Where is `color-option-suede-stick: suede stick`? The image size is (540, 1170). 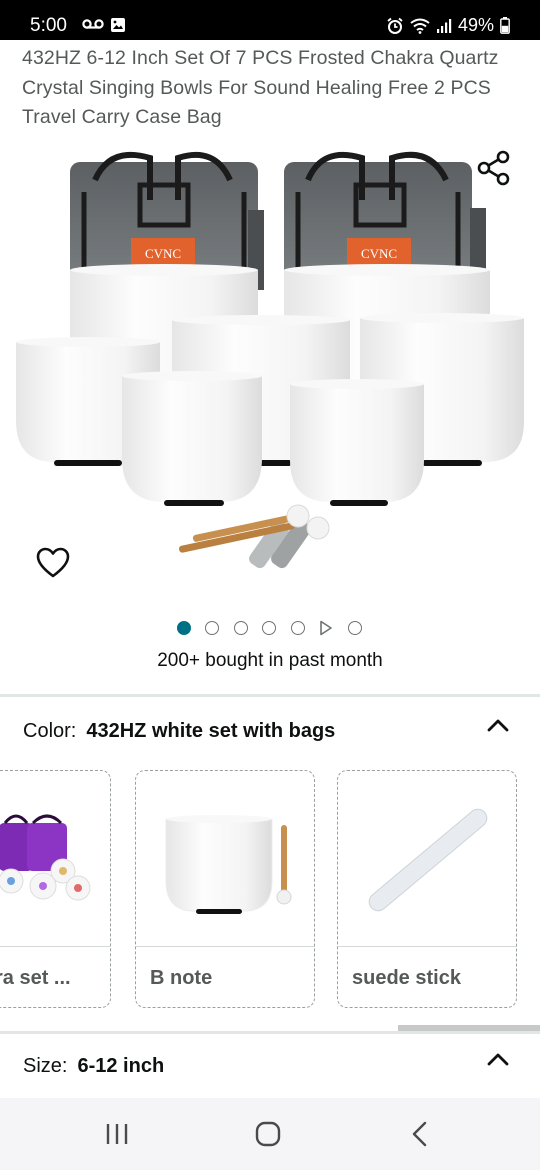
color-option-suede-stick: suede stick is located at coordinates (427, 889).